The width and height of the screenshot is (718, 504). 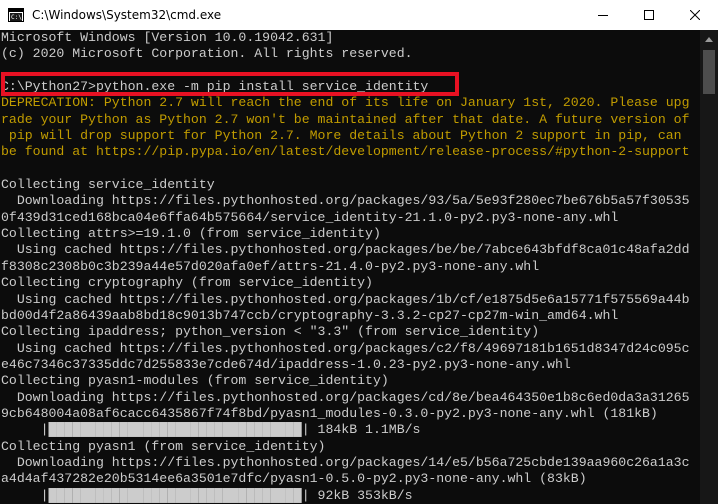 What do you see at coordinates (359, 15) in the screenshot?
I see `title-bar: C:\ C:\Windows\System32\cmd.exe` at bounding box center [359, 15].